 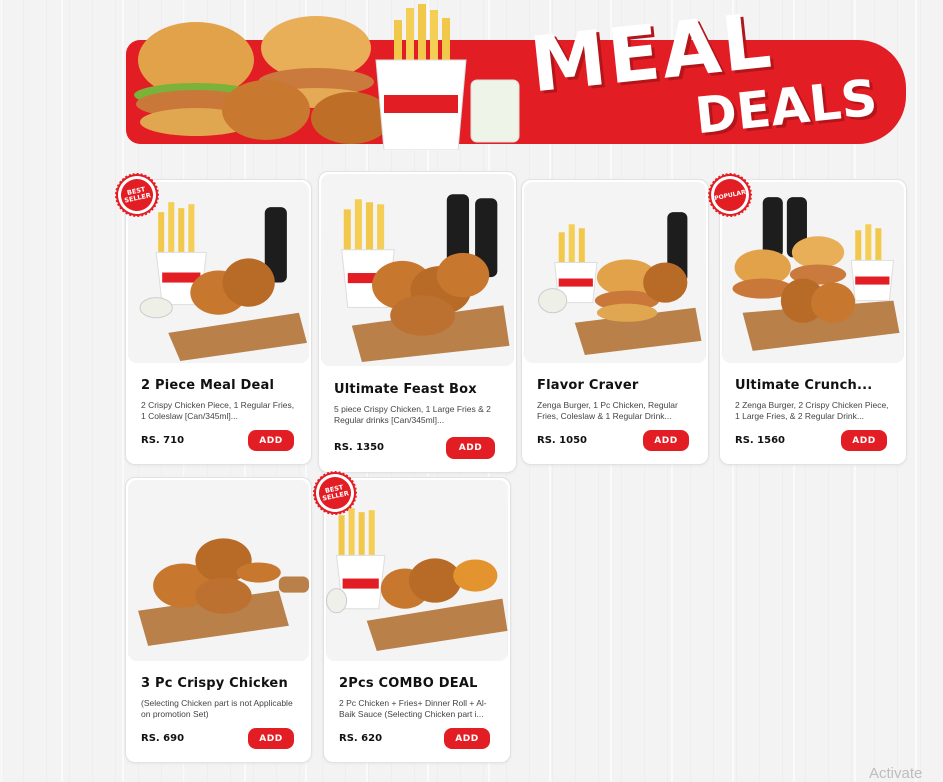 I want to click on product-name: Ultimate Feast Box, so click(x=405, y=389).